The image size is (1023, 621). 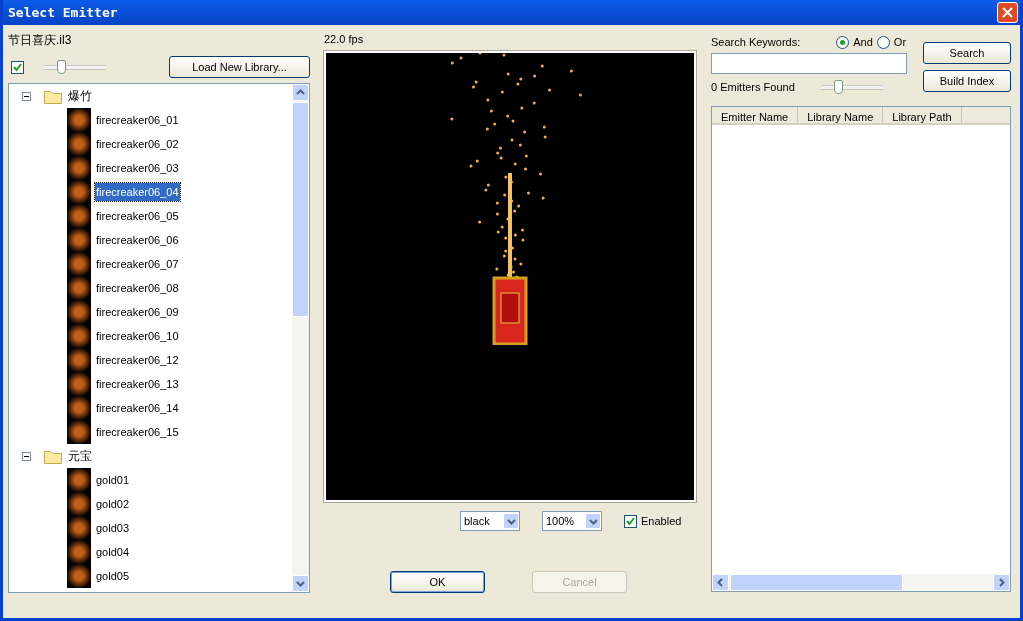 What do you see at coordinates (572, 521) in the screenshot?
I see `zoom-dropdown: 100%` at bounding box center [572, 521].